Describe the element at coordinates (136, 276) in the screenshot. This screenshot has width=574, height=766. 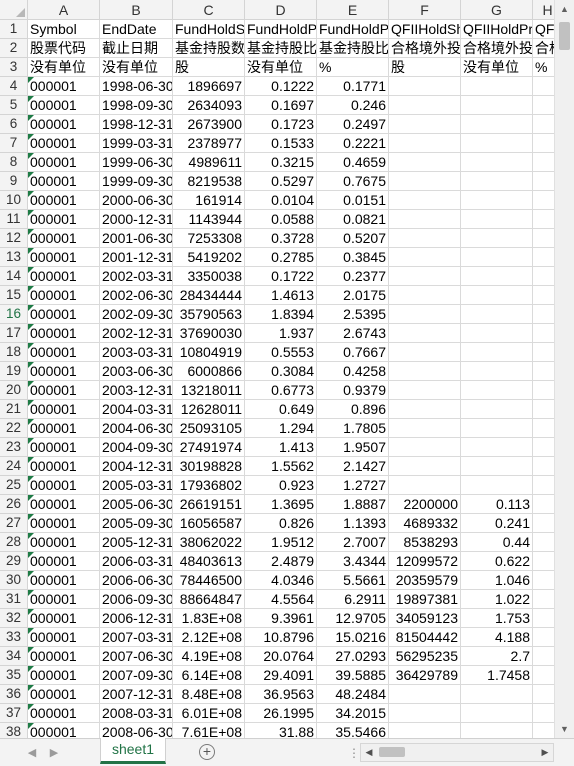
I see `table-cell: 2002-03-31` at that location.